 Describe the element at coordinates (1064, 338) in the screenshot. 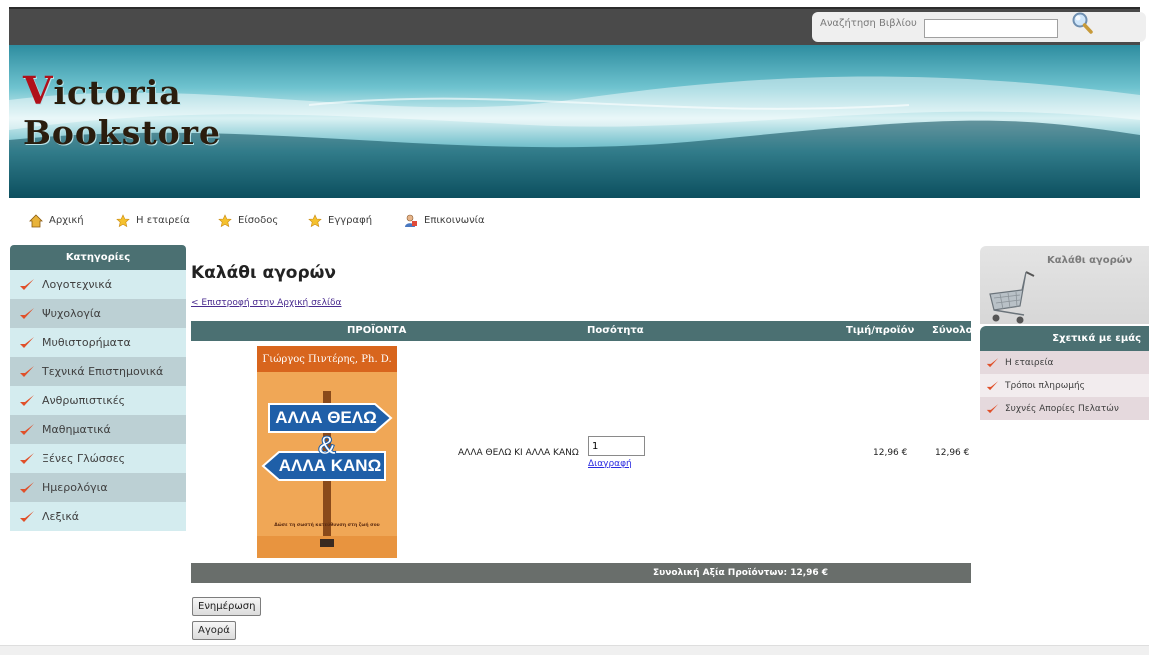

I see `about-header: Σχετικά με εμάς` at that location.